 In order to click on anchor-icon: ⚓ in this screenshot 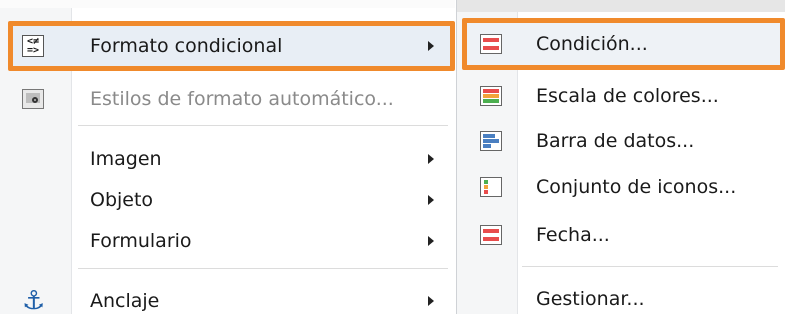, I will do `click(34, 301)`.